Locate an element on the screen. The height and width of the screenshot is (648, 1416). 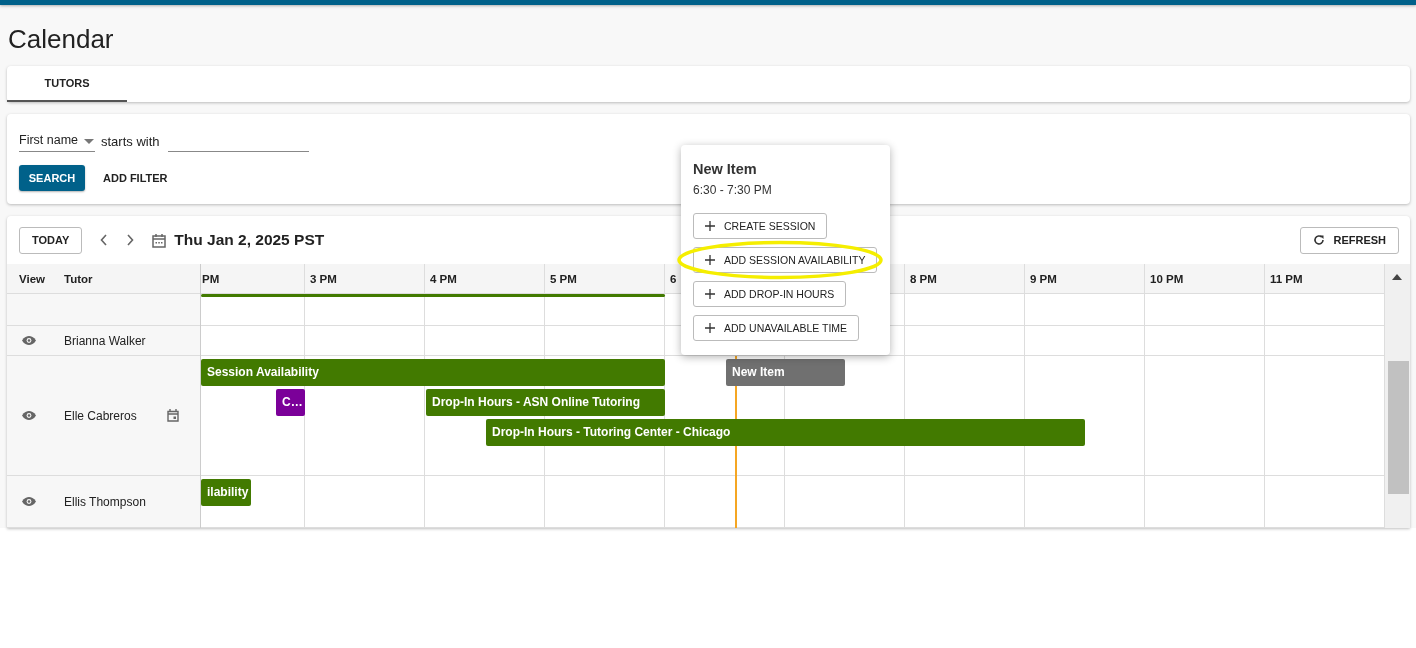
tab: TUTORS is located at coordinates (67, 84).